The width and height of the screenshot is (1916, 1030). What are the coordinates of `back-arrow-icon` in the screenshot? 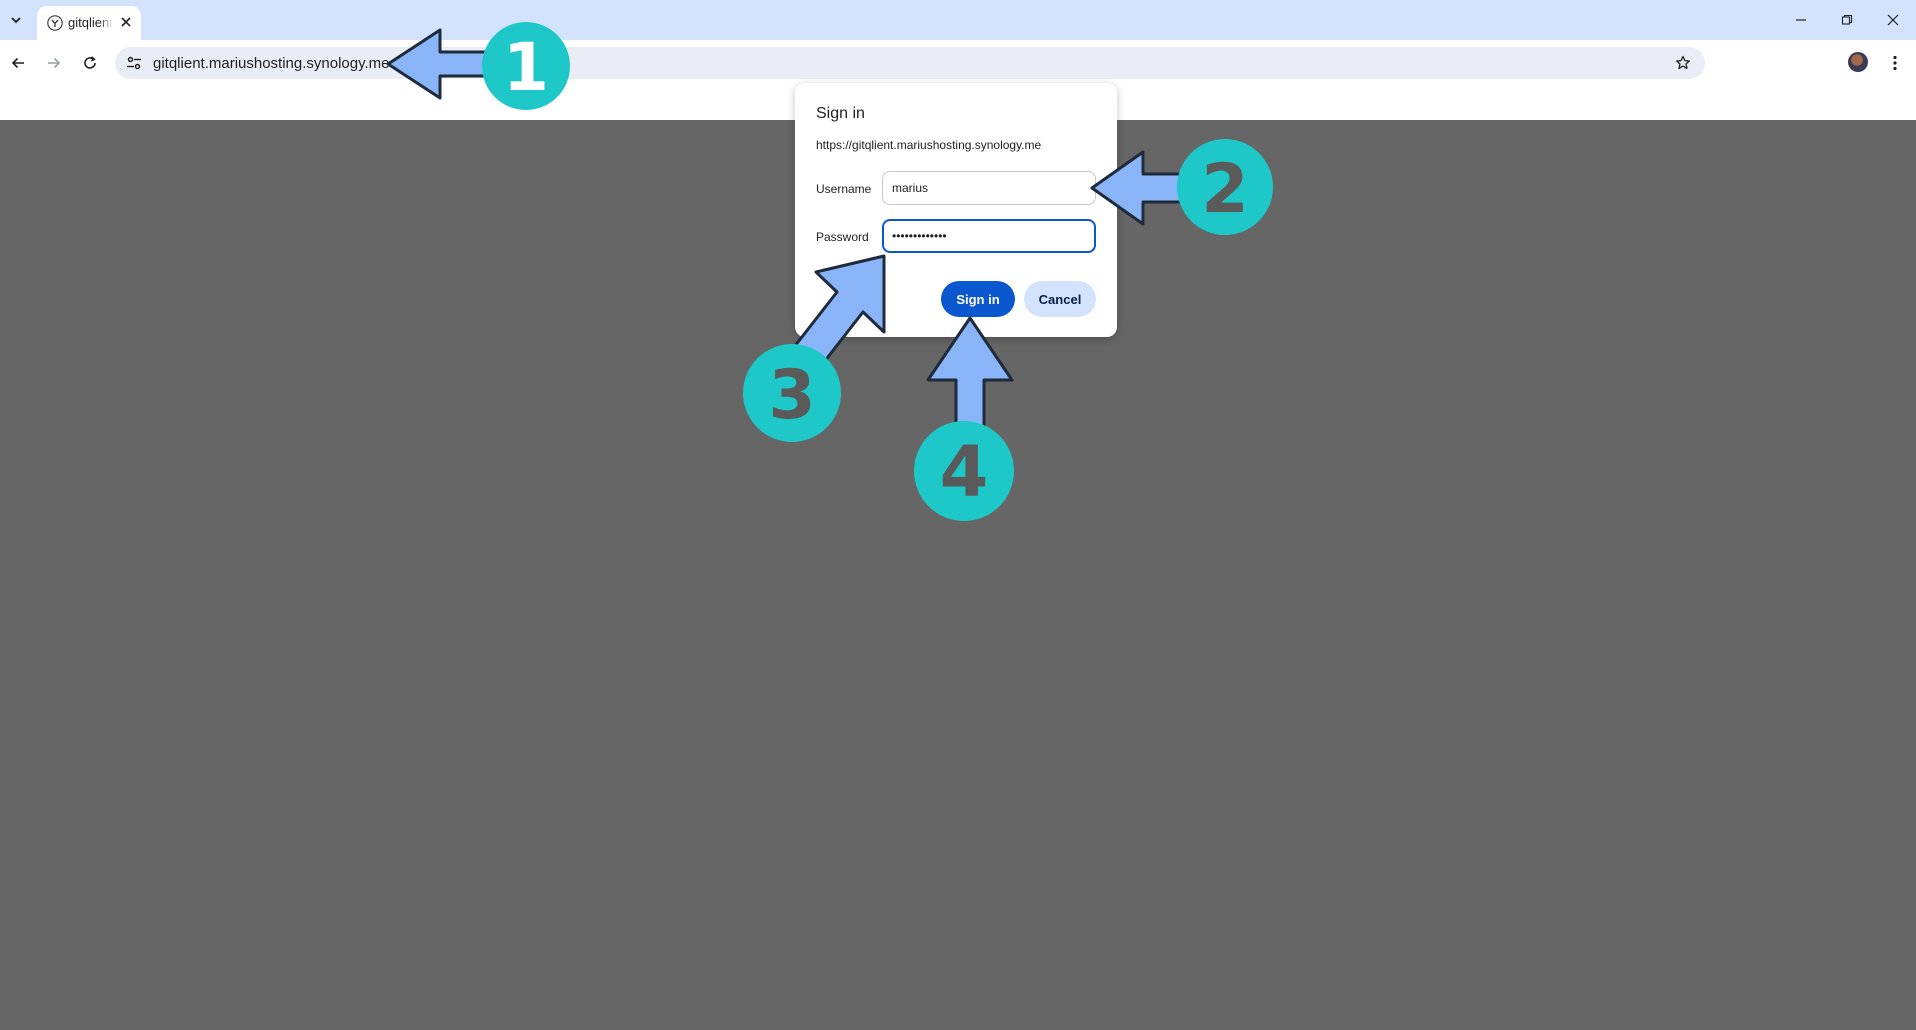 It's located at (18, 63).